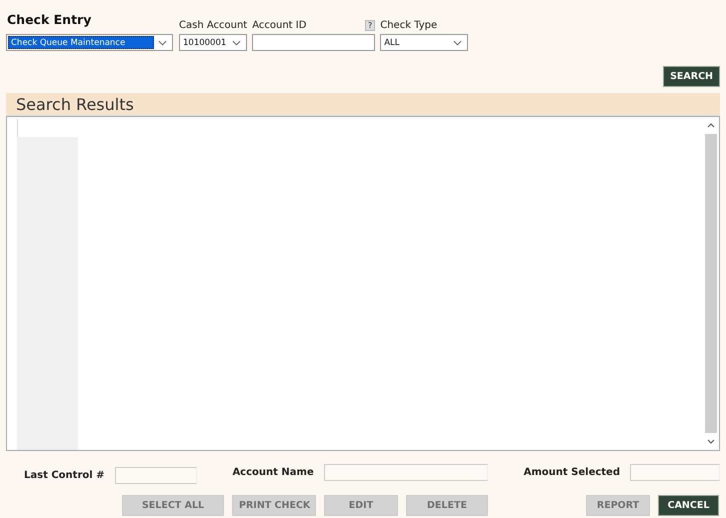  I want to click on scroll-up-icon, so click(711, 125).